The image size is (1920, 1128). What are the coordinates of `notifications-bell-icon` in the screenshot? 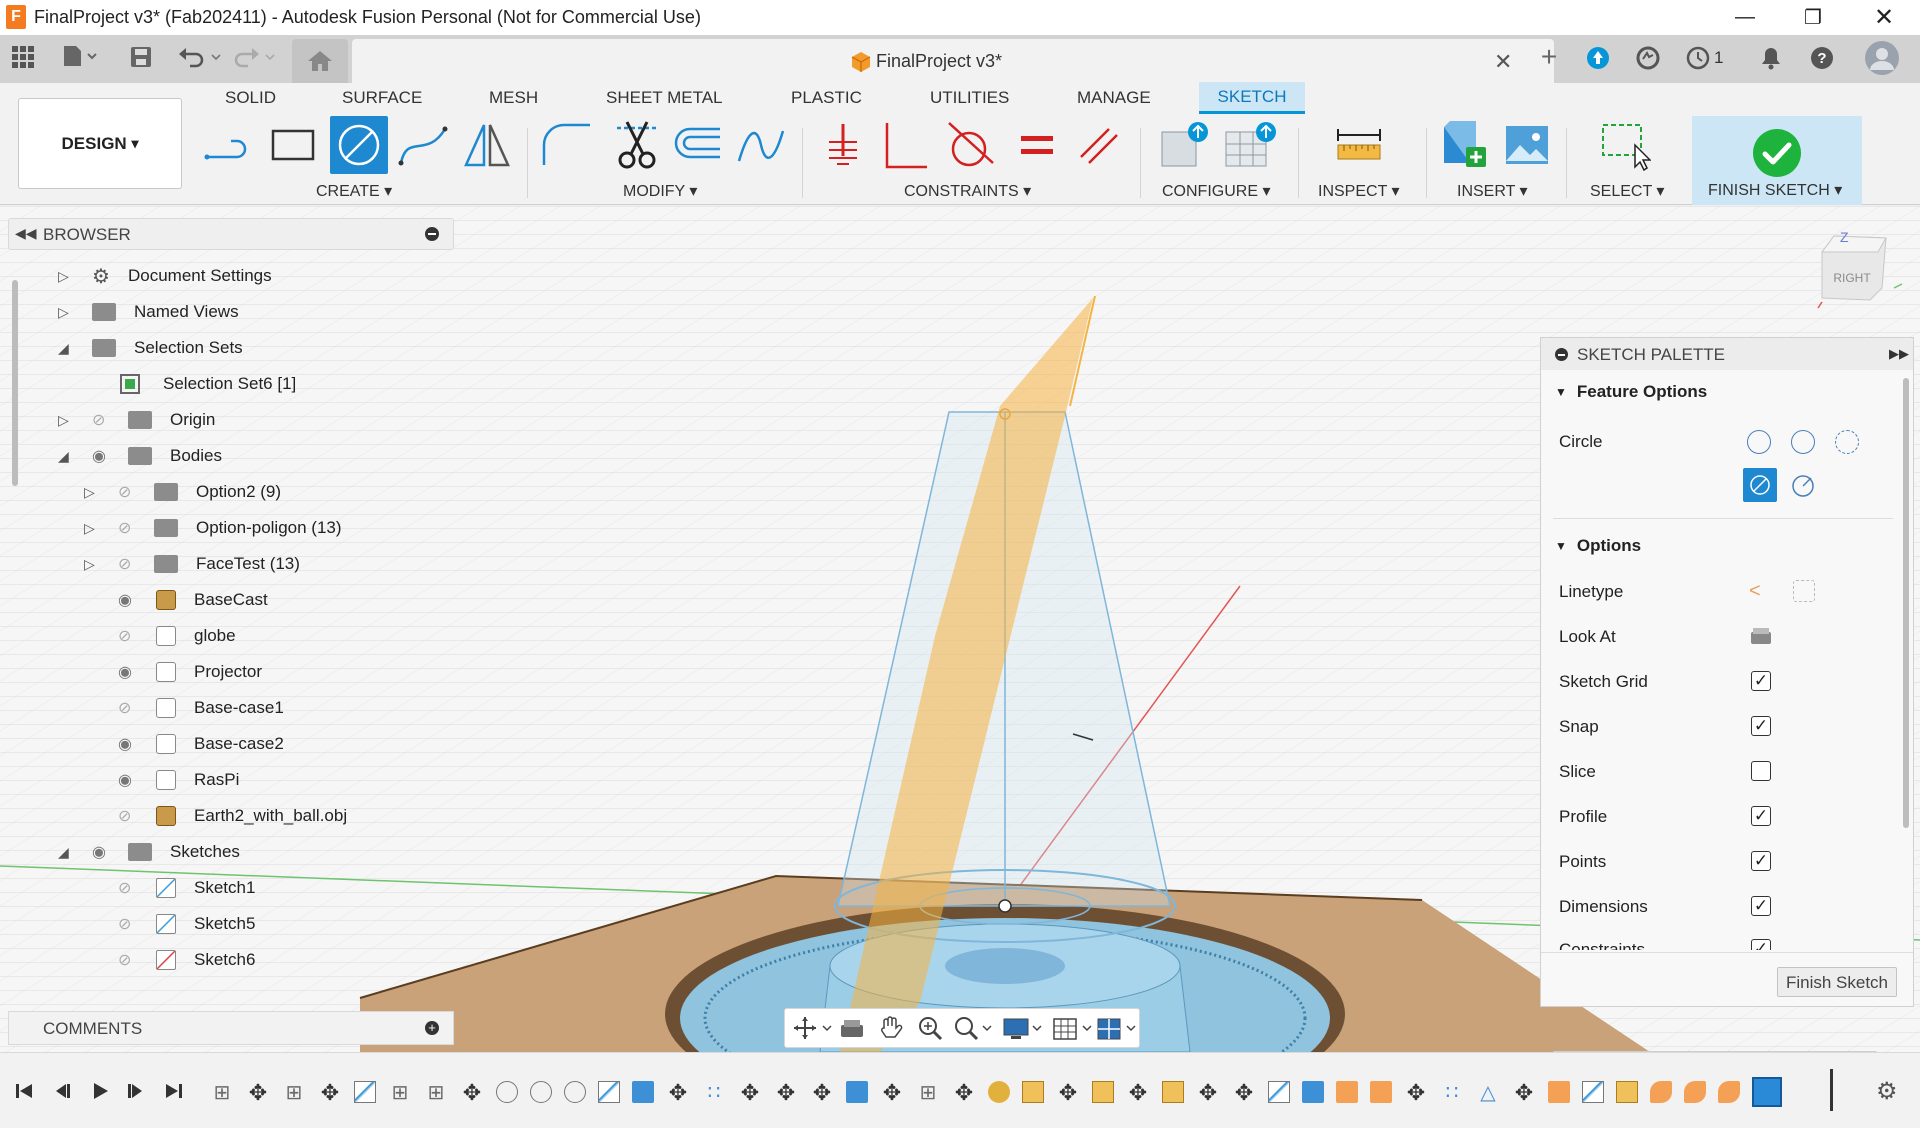 It's located at (1771, 58).